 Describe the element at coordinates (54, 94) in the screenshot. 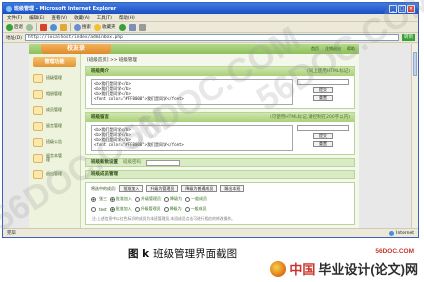

I see `sidebar-item-album: 相册管理` at that location.